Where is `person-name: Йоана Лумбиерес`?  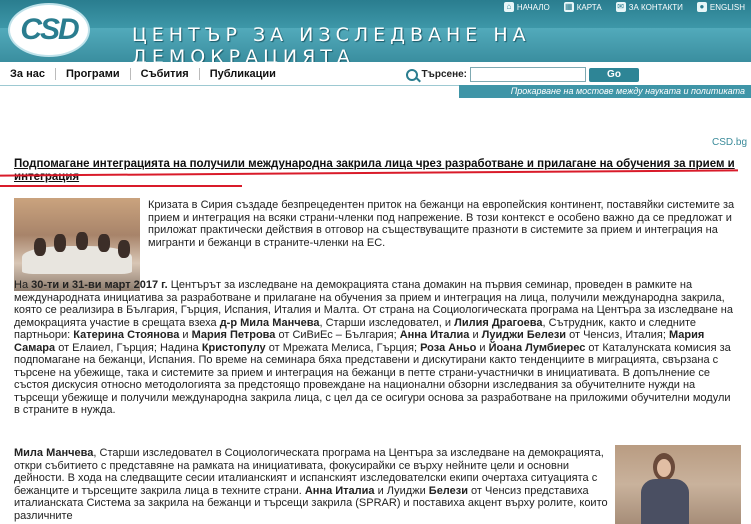 person-name: Йоана Лумбиерес is located at coordinates (537, 347).